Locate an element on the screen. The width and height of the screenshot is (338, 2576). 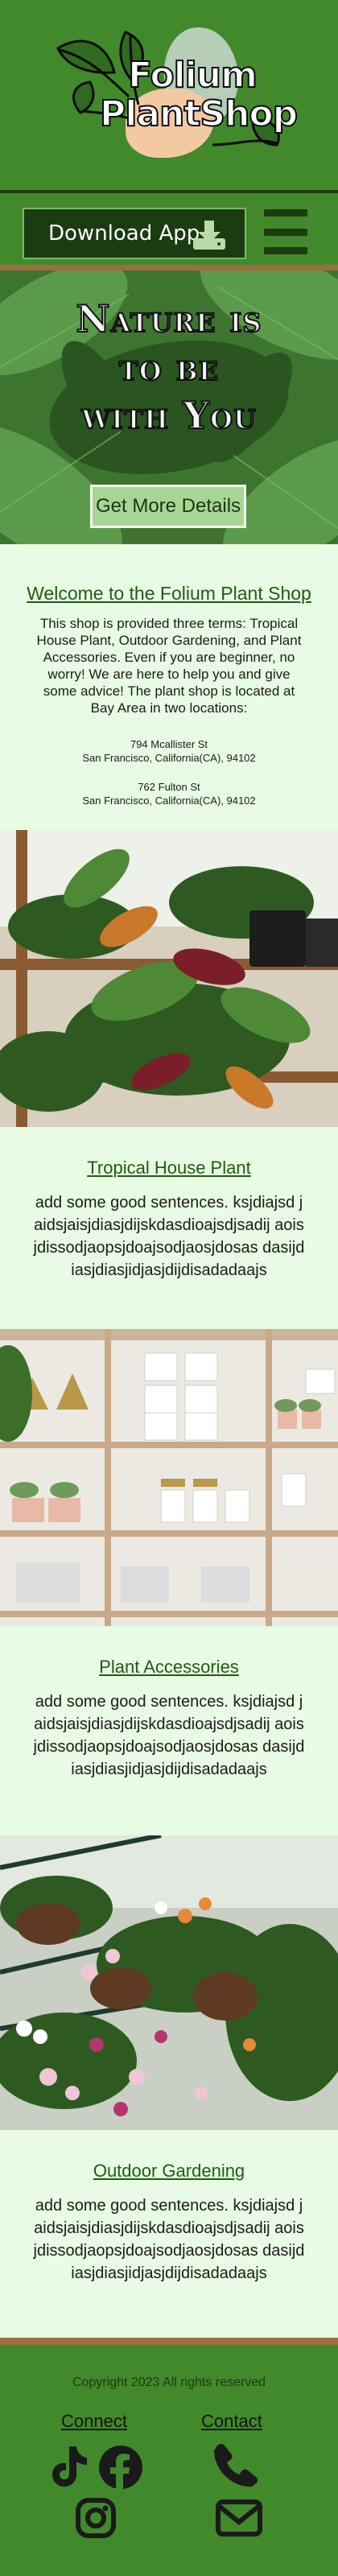
hero-title-line2: to be is located at coordinates (169, 367).